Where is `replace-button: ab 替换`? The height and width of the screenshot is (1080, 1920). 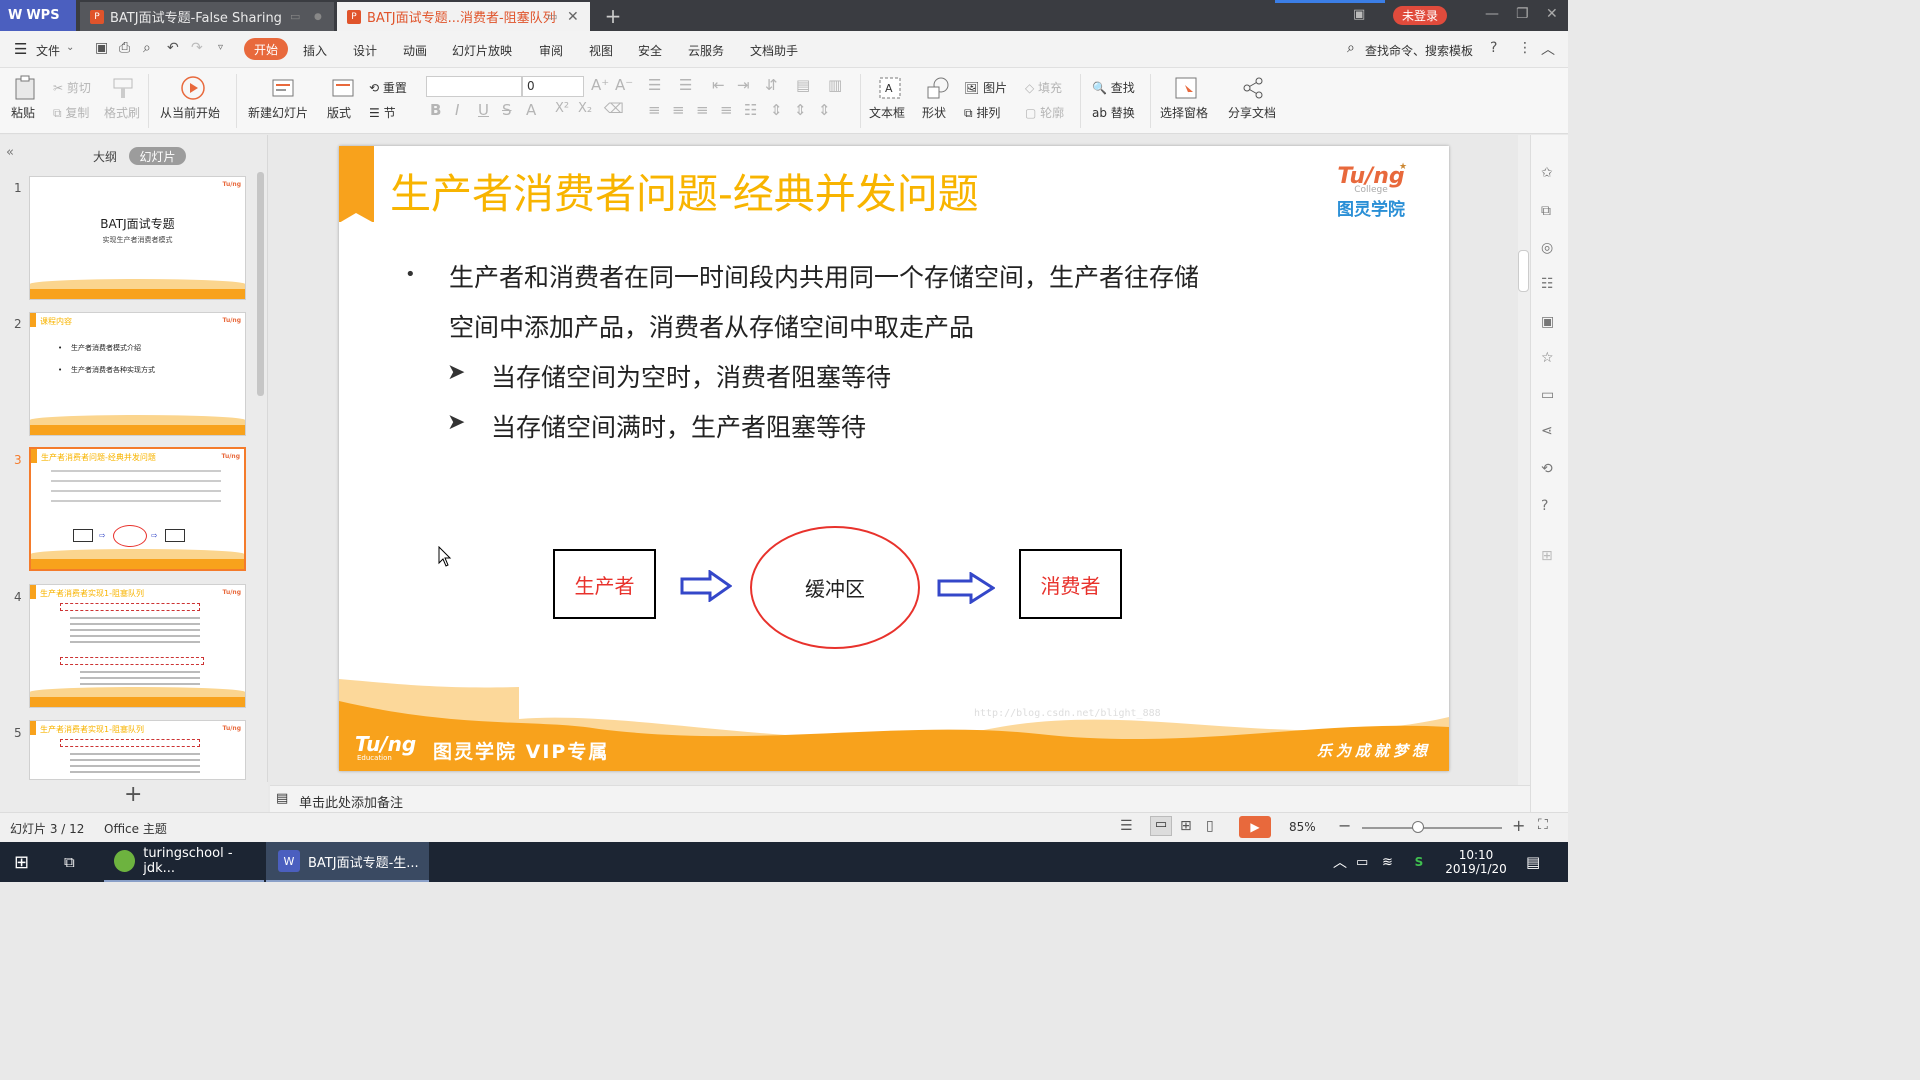
replace-button: ab 替换 is located at coordinates (1113, 112).